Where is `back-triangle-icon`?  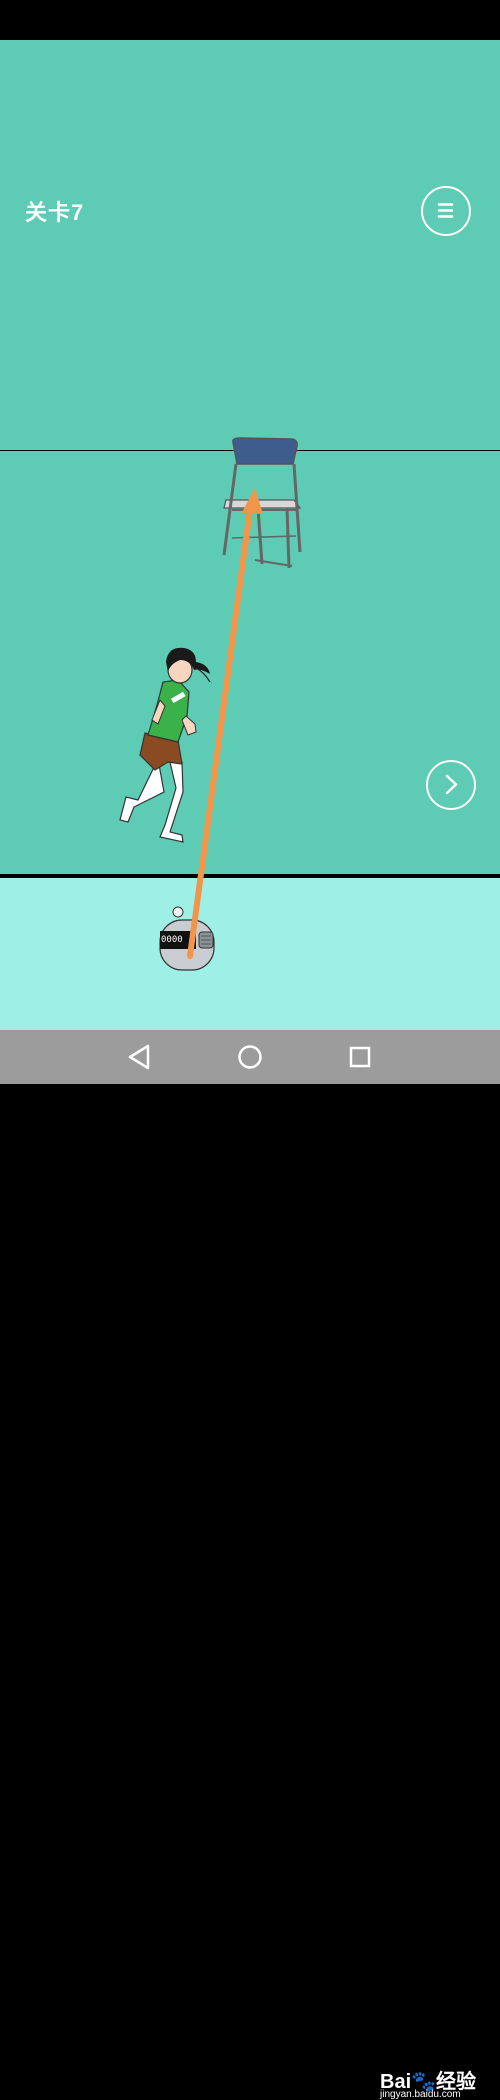 back-triangle-icon is located at coordinates (139, 1057).